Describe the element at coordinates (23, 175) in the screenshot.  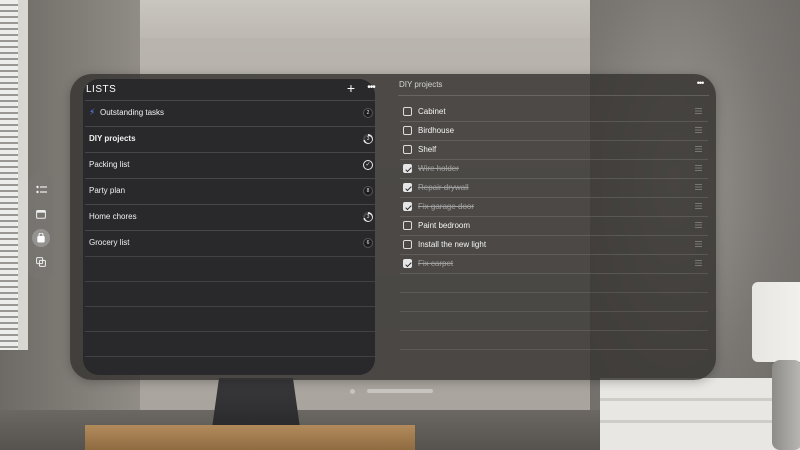
I see `window-frame` at that location.